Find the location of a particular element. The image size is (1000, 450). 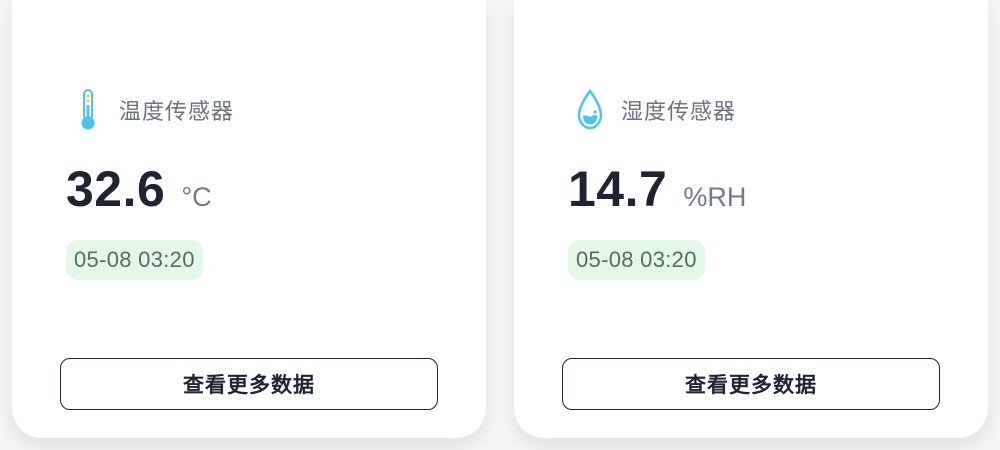

reading: 32.6 °C is located at coordinates (139, 189).